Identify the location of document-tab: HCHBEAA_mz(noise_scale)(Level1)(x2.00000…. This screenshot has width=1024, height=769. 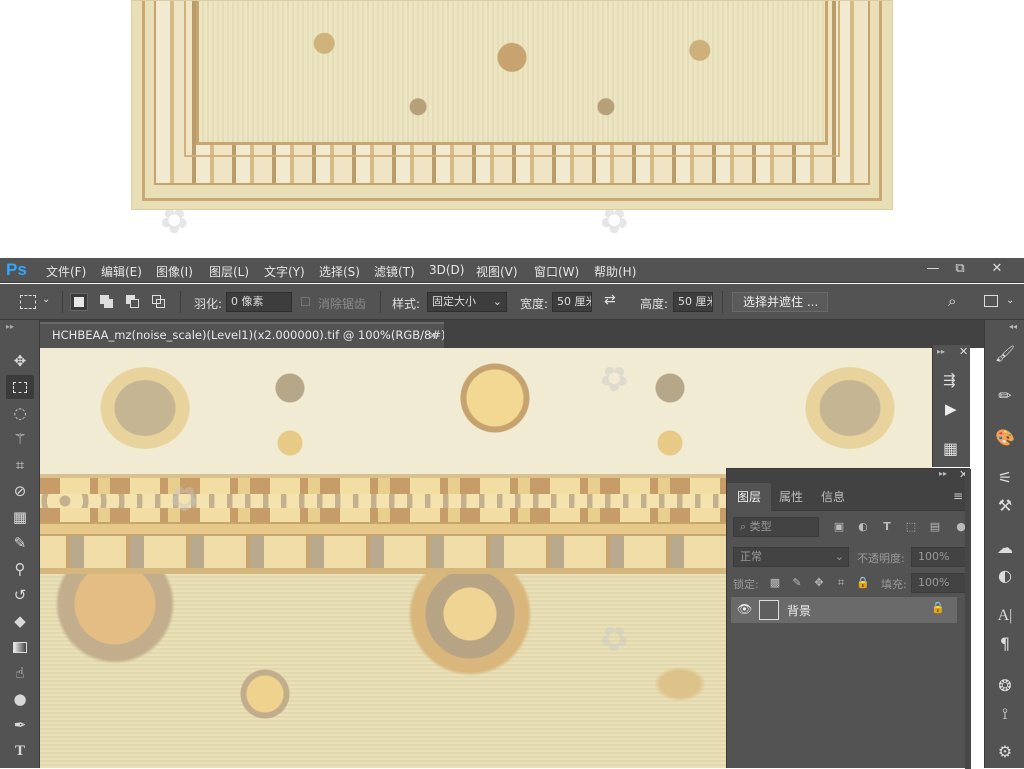
(242, 335).